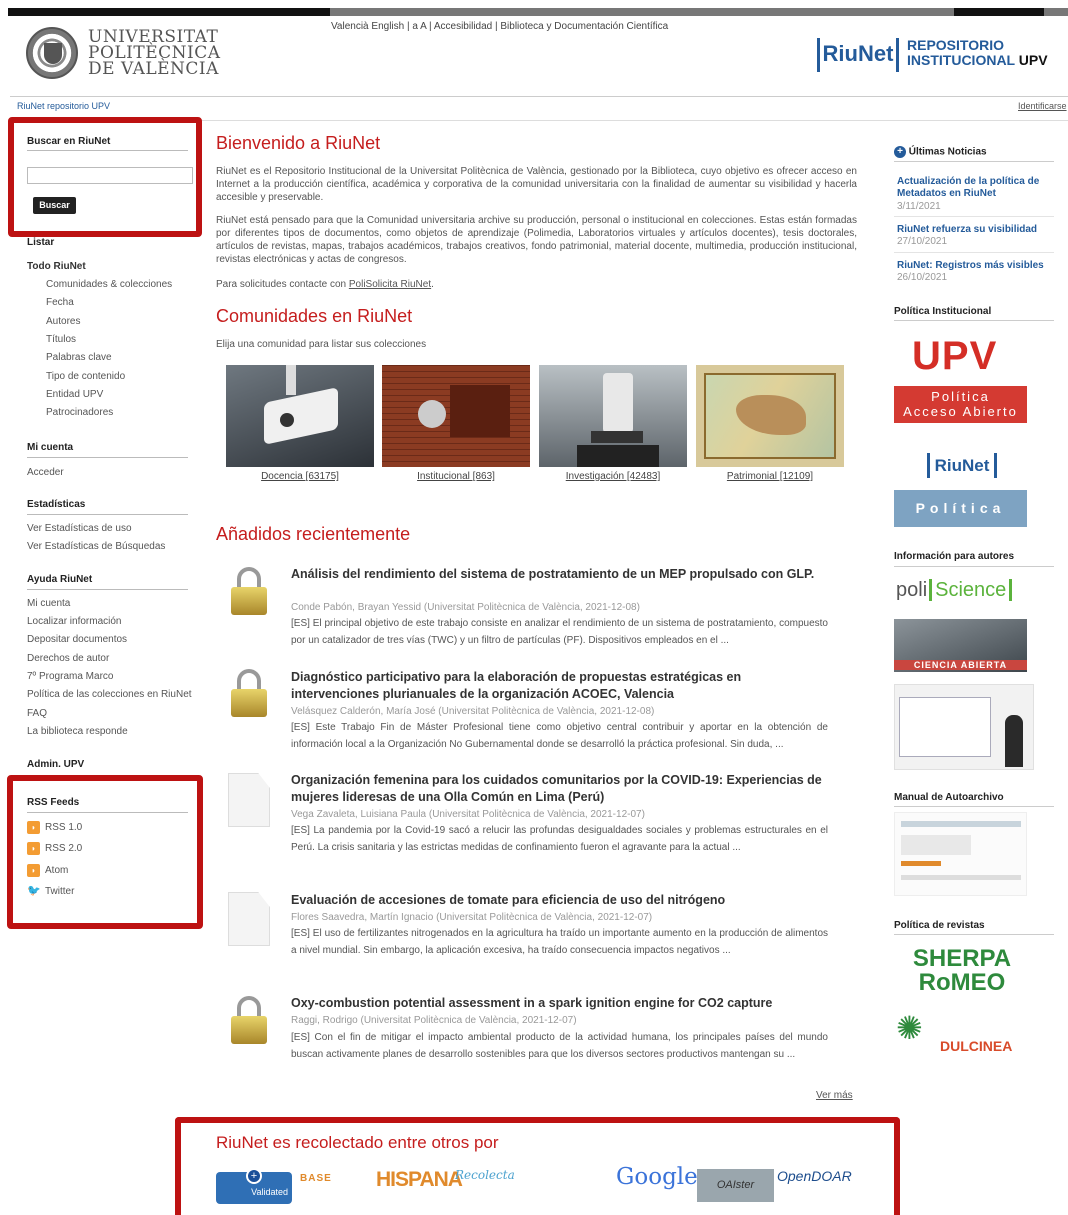 The width and height of the screenshot is (1068, 1215). What do you see at coordinates (313, 534) in the screenshot?
I see `recent-title: Añadidos recientemente` at bounding box center [313, 534].